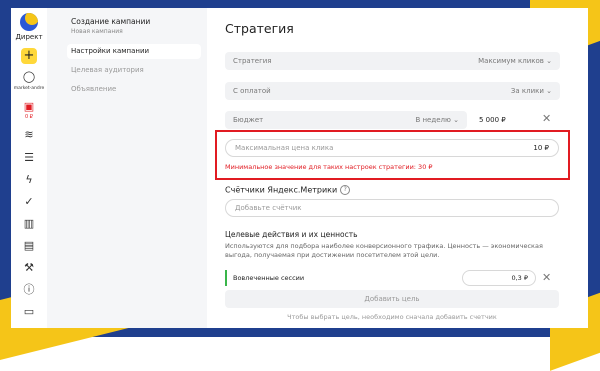 The image size is (600, 371). I want to click on payment-select: С оплатой За клики ⌄, so click(392, 91).